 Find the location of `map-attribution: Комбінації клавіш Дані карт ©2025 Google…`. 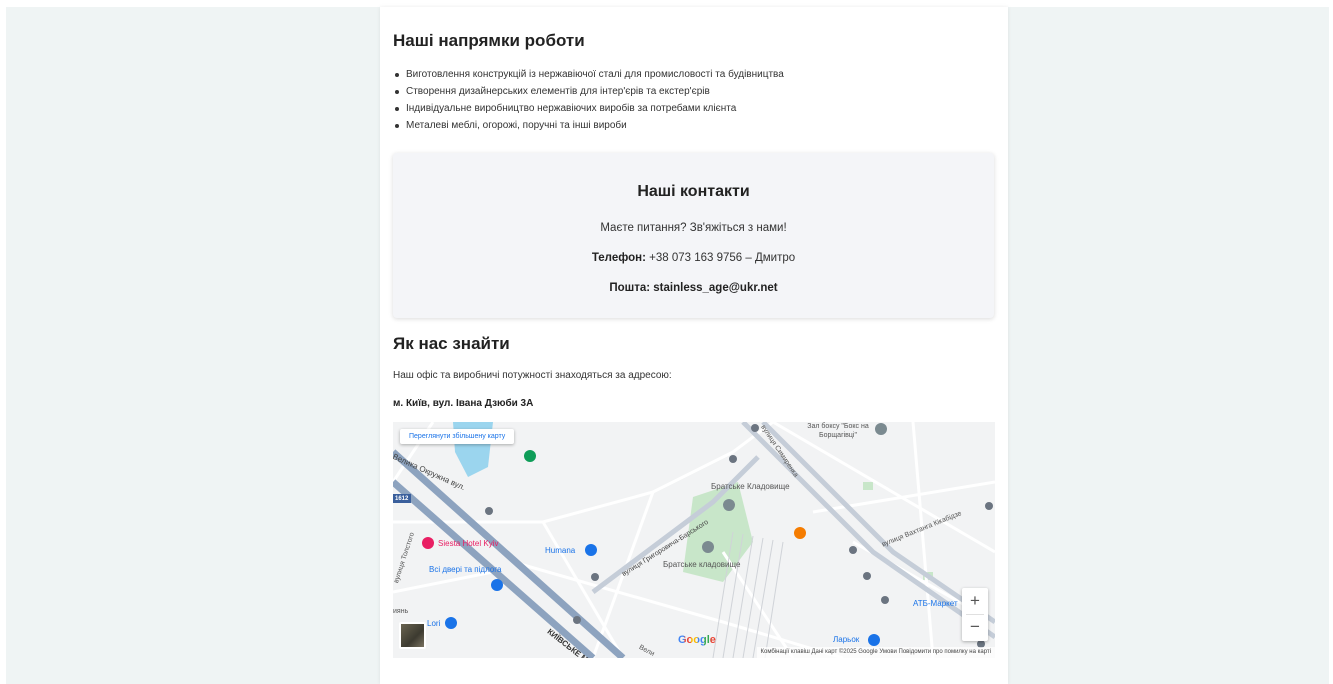

map-attribution: Комбінації клавіш Дані карт ©2025 Google… is located at coordinates (875, 652).